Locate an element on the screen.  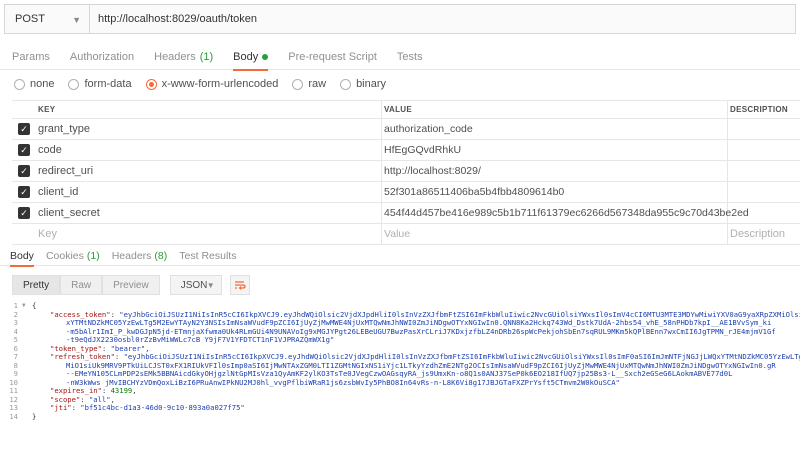
code-line: 14} is located at coordinates (400, 417).